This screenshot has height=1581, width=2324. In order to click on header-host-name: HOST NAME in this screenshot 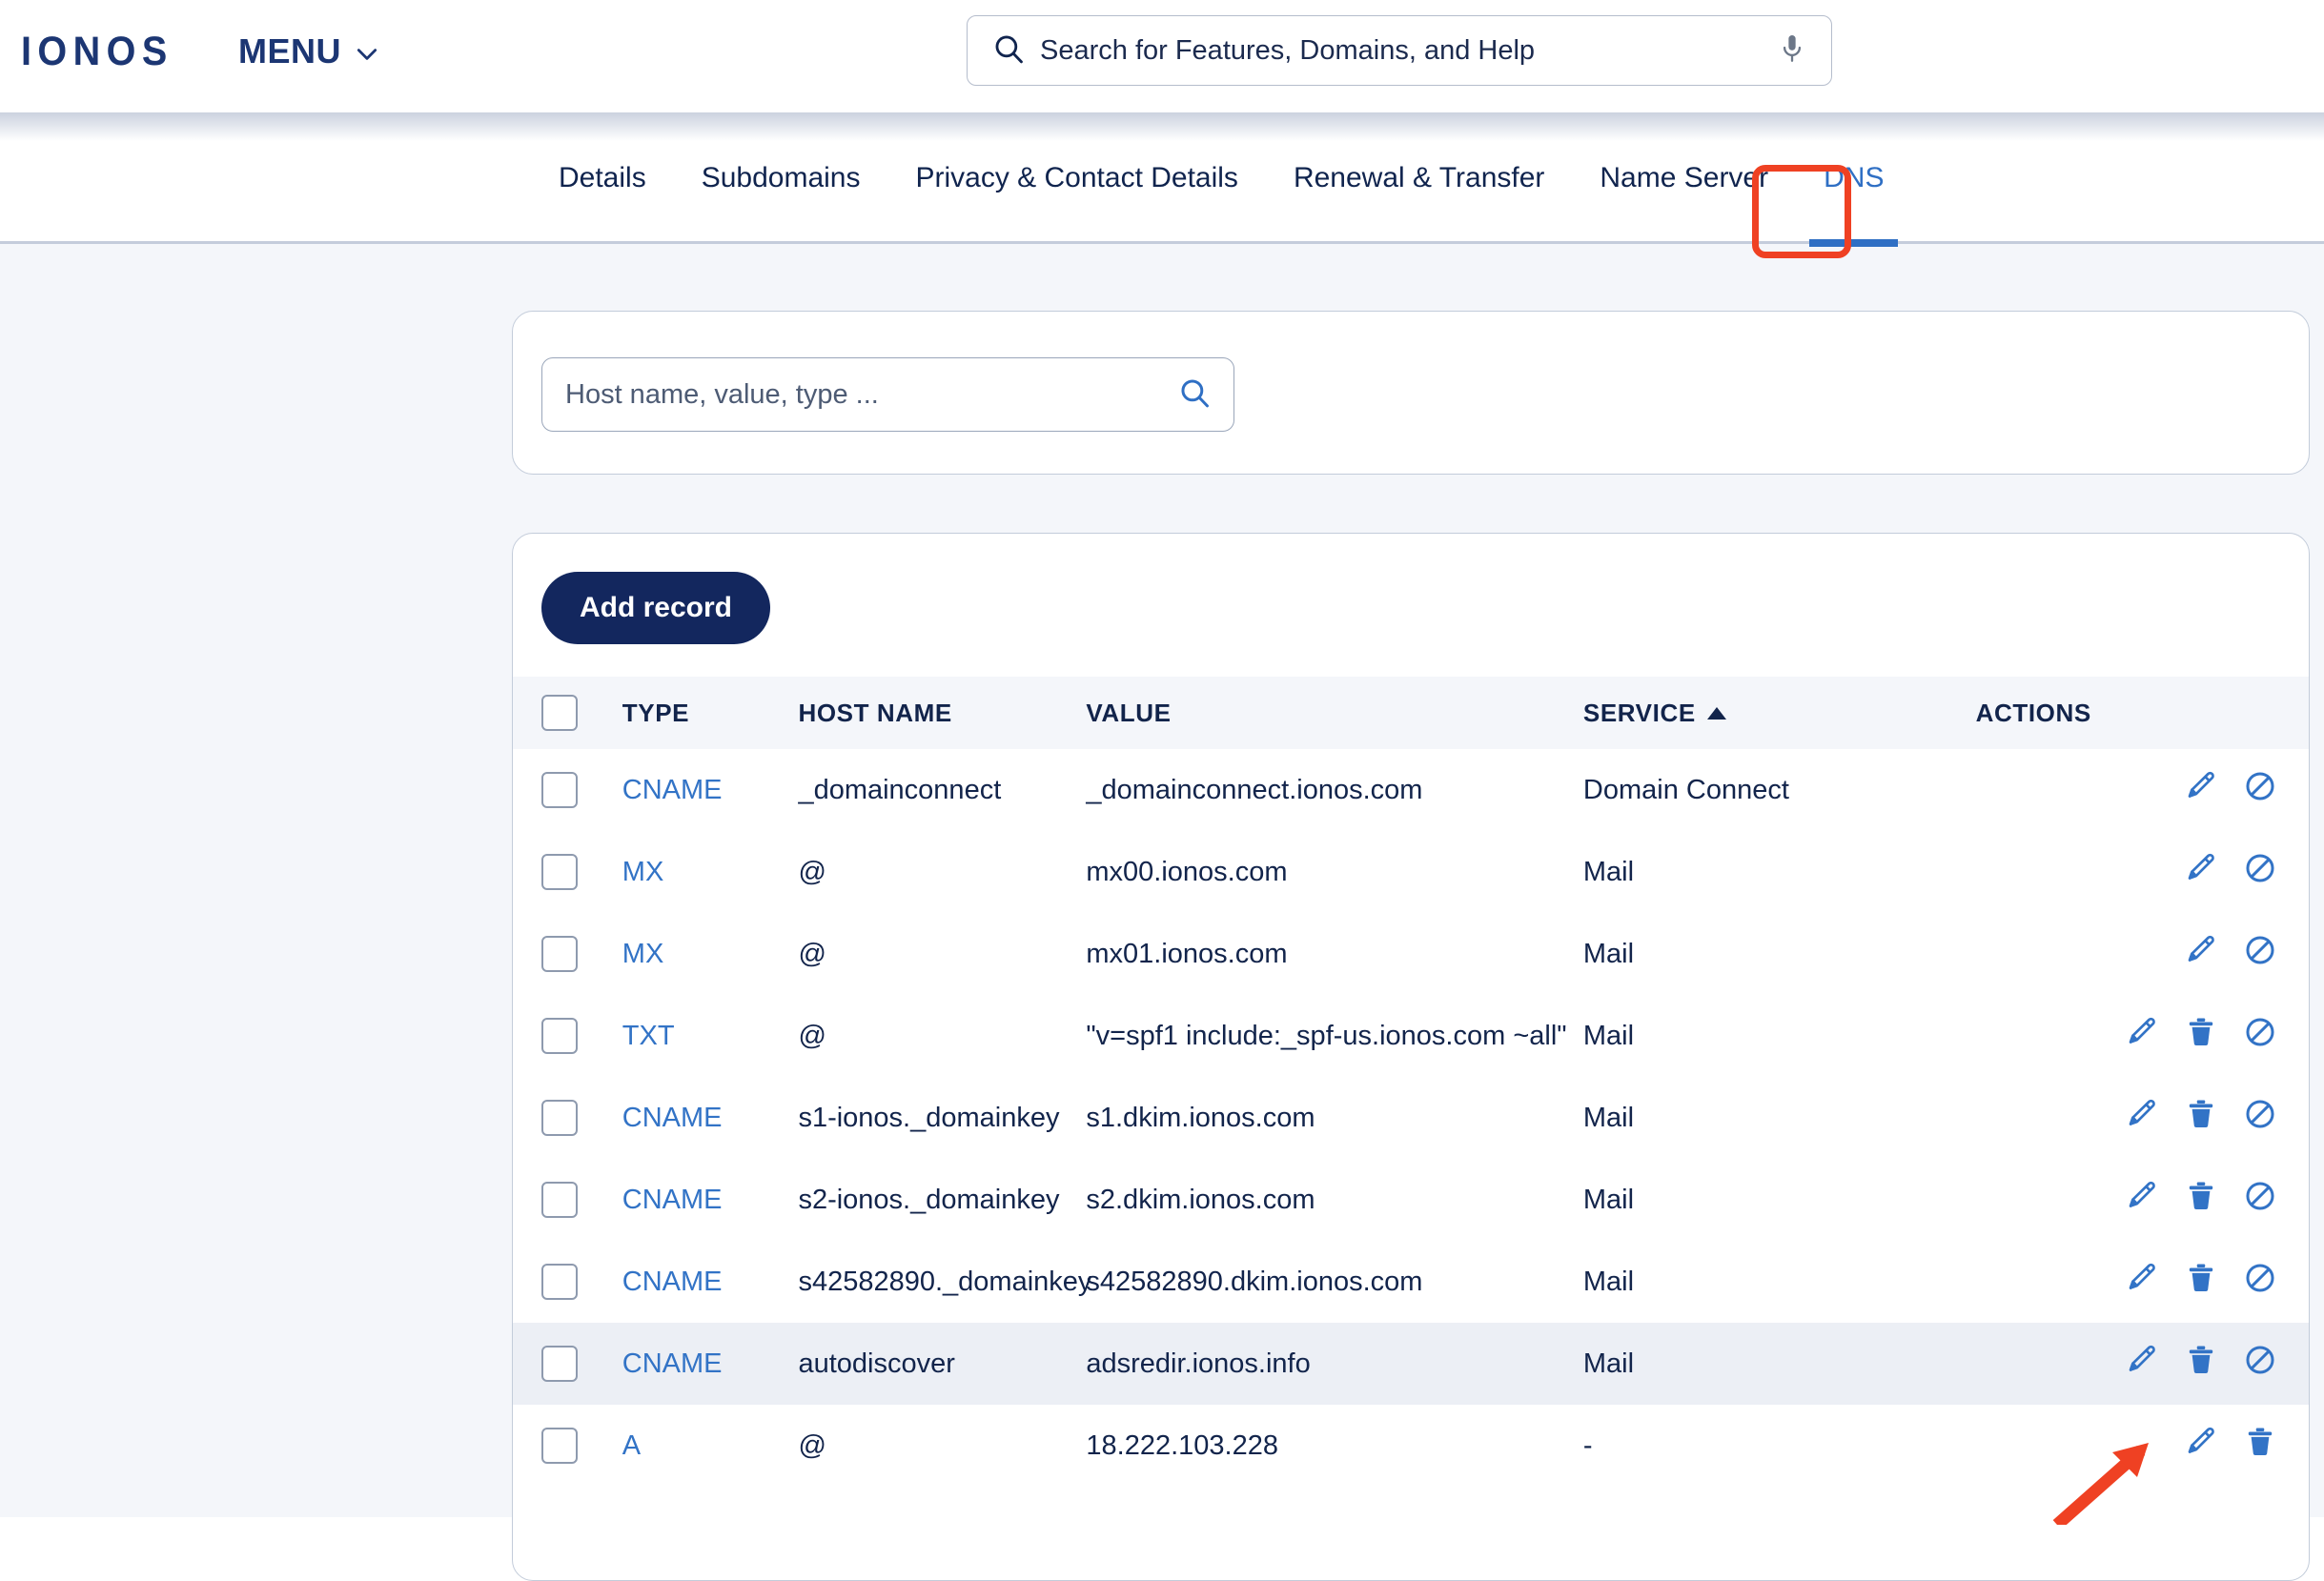, I will do `click(942, 713)`.